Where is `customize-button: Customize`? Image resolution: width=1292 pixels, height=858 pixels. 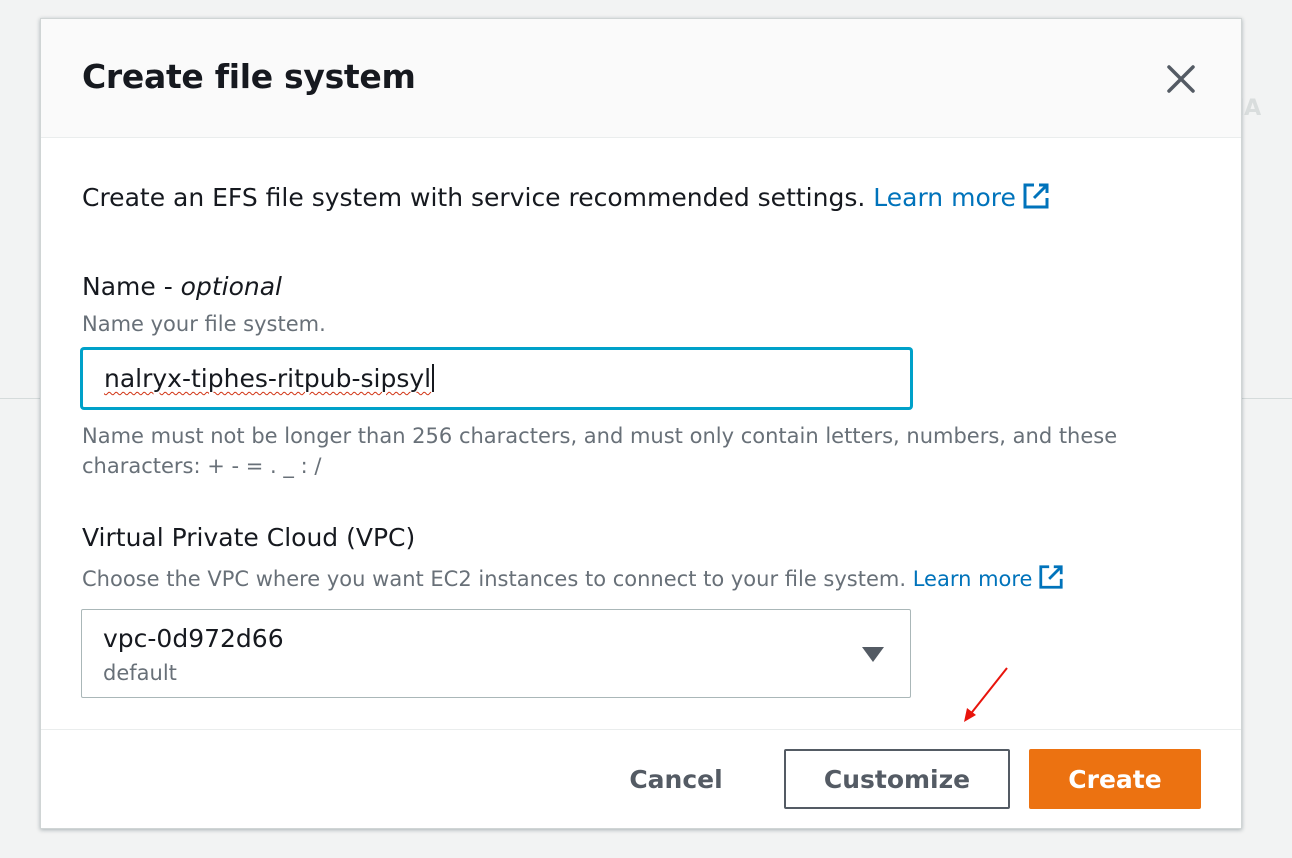
customize-button: Customize is located at coordinates (897, 779).